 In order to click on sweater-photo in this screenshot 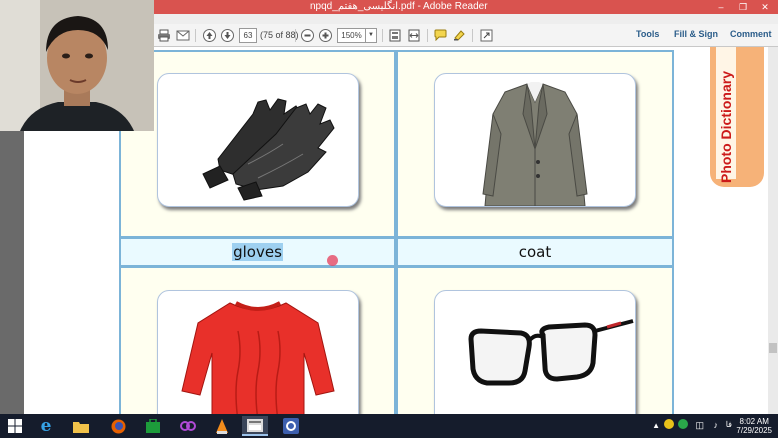, I will do `click(258, 352)`.